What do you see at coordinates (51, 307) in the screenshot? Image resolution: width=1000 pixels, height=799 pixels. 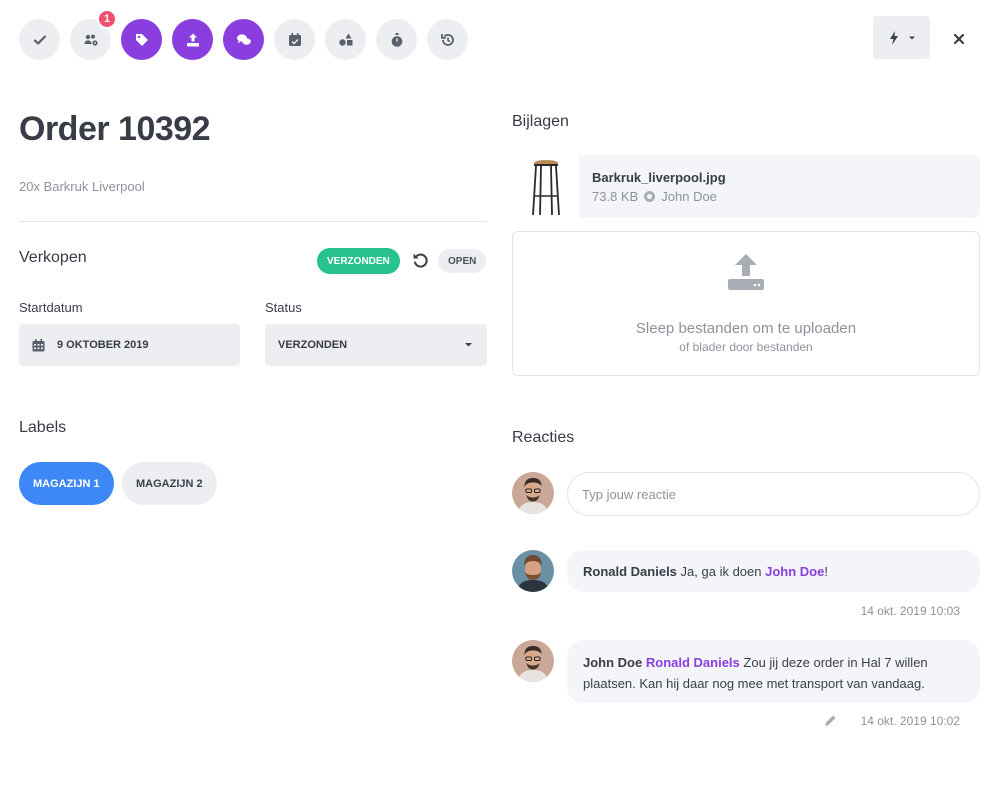 I see `start-date-label: Startdatum` at bounding box center [51, 307].